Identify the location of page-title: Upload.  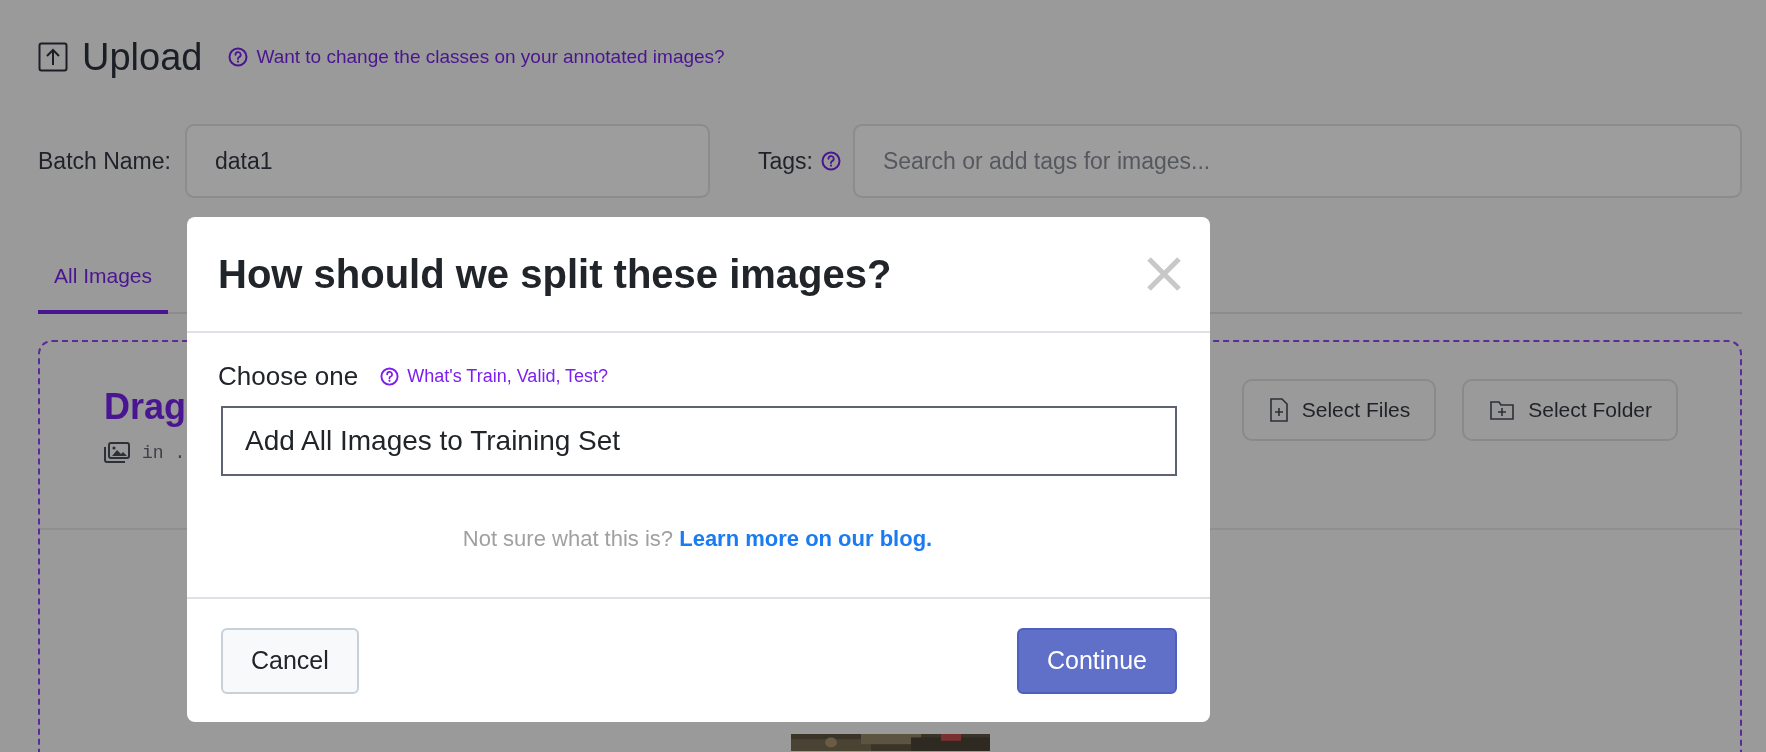
(142, 57).